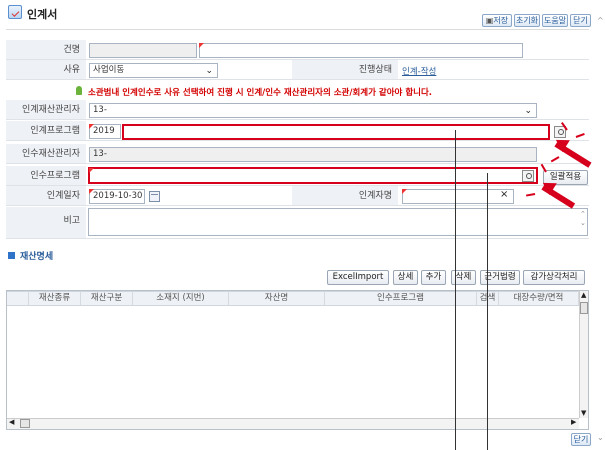 The height and width of the screenshot is (450, 605). Describe the element at coordinates (419, 71) in the screenshot. I see `status-link: 인계-작성` at that location.